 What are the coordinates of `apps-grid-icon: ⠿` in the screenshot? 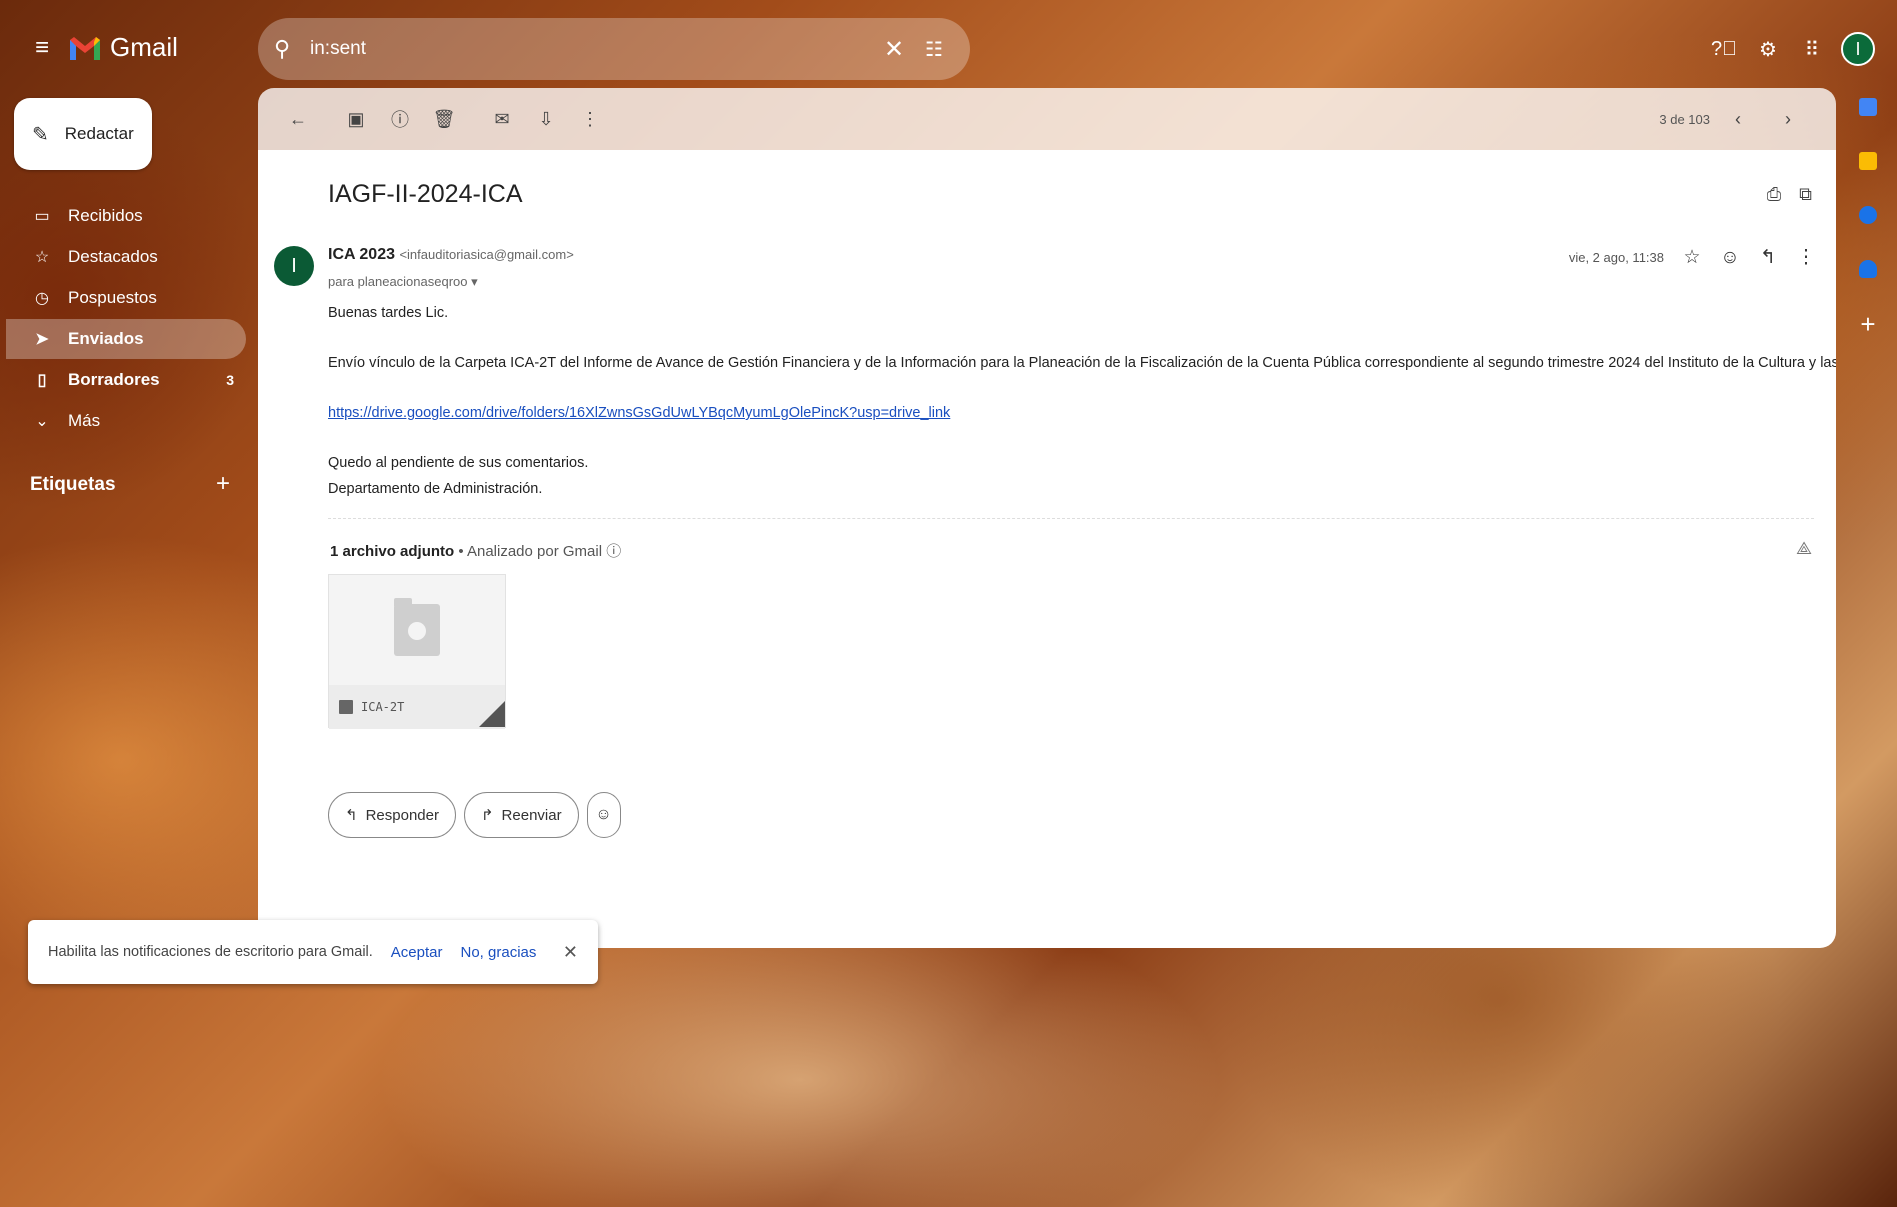 It's located at (1812, 49).